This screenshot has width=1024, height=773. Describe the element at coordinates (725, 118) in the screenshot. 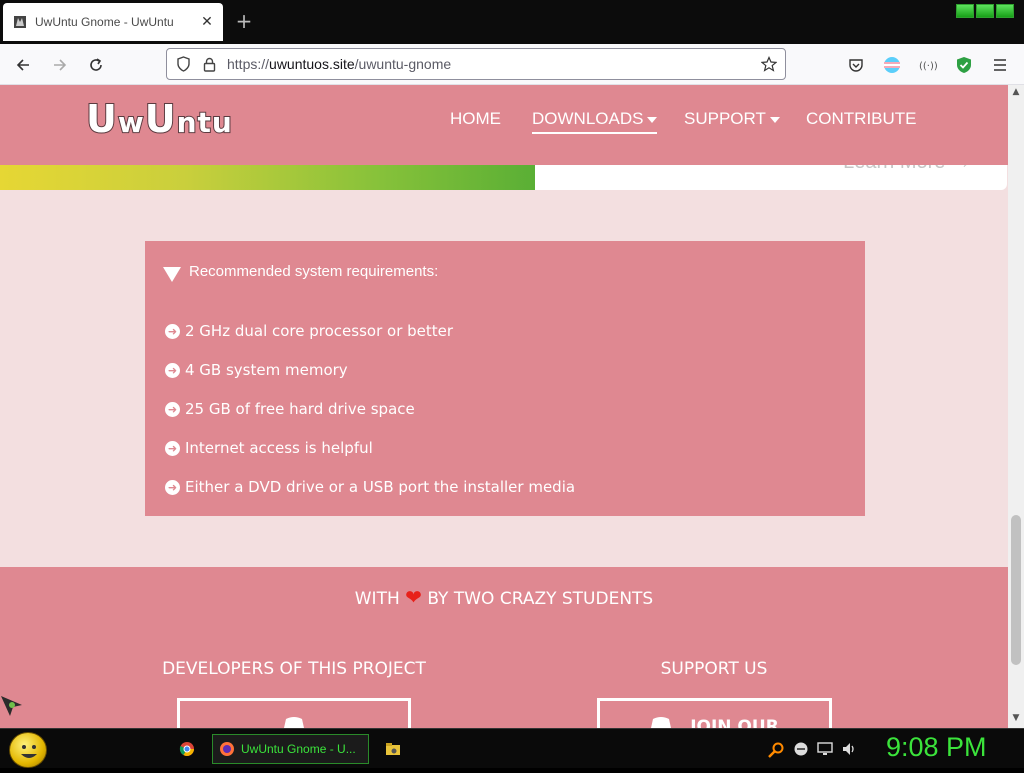

I see `menu-label: SUPPORT` at that location.